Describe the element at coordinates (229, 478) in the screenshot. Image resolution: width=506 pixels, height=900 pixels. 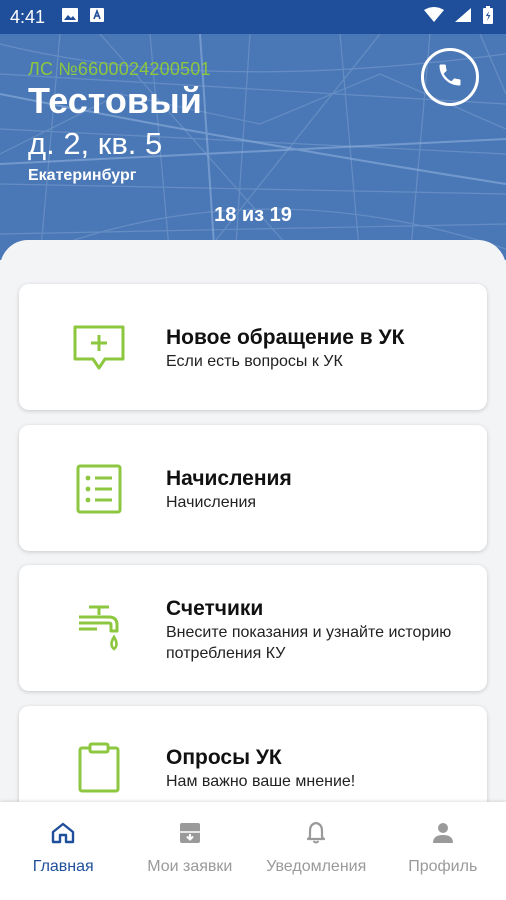
I see `card-title: Начисления` at that location.